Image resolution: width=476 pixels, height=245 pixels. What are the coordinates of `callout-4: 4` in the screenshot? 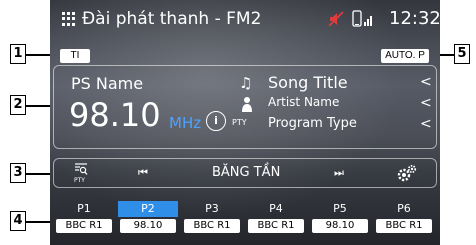 It's located at (18, 221).